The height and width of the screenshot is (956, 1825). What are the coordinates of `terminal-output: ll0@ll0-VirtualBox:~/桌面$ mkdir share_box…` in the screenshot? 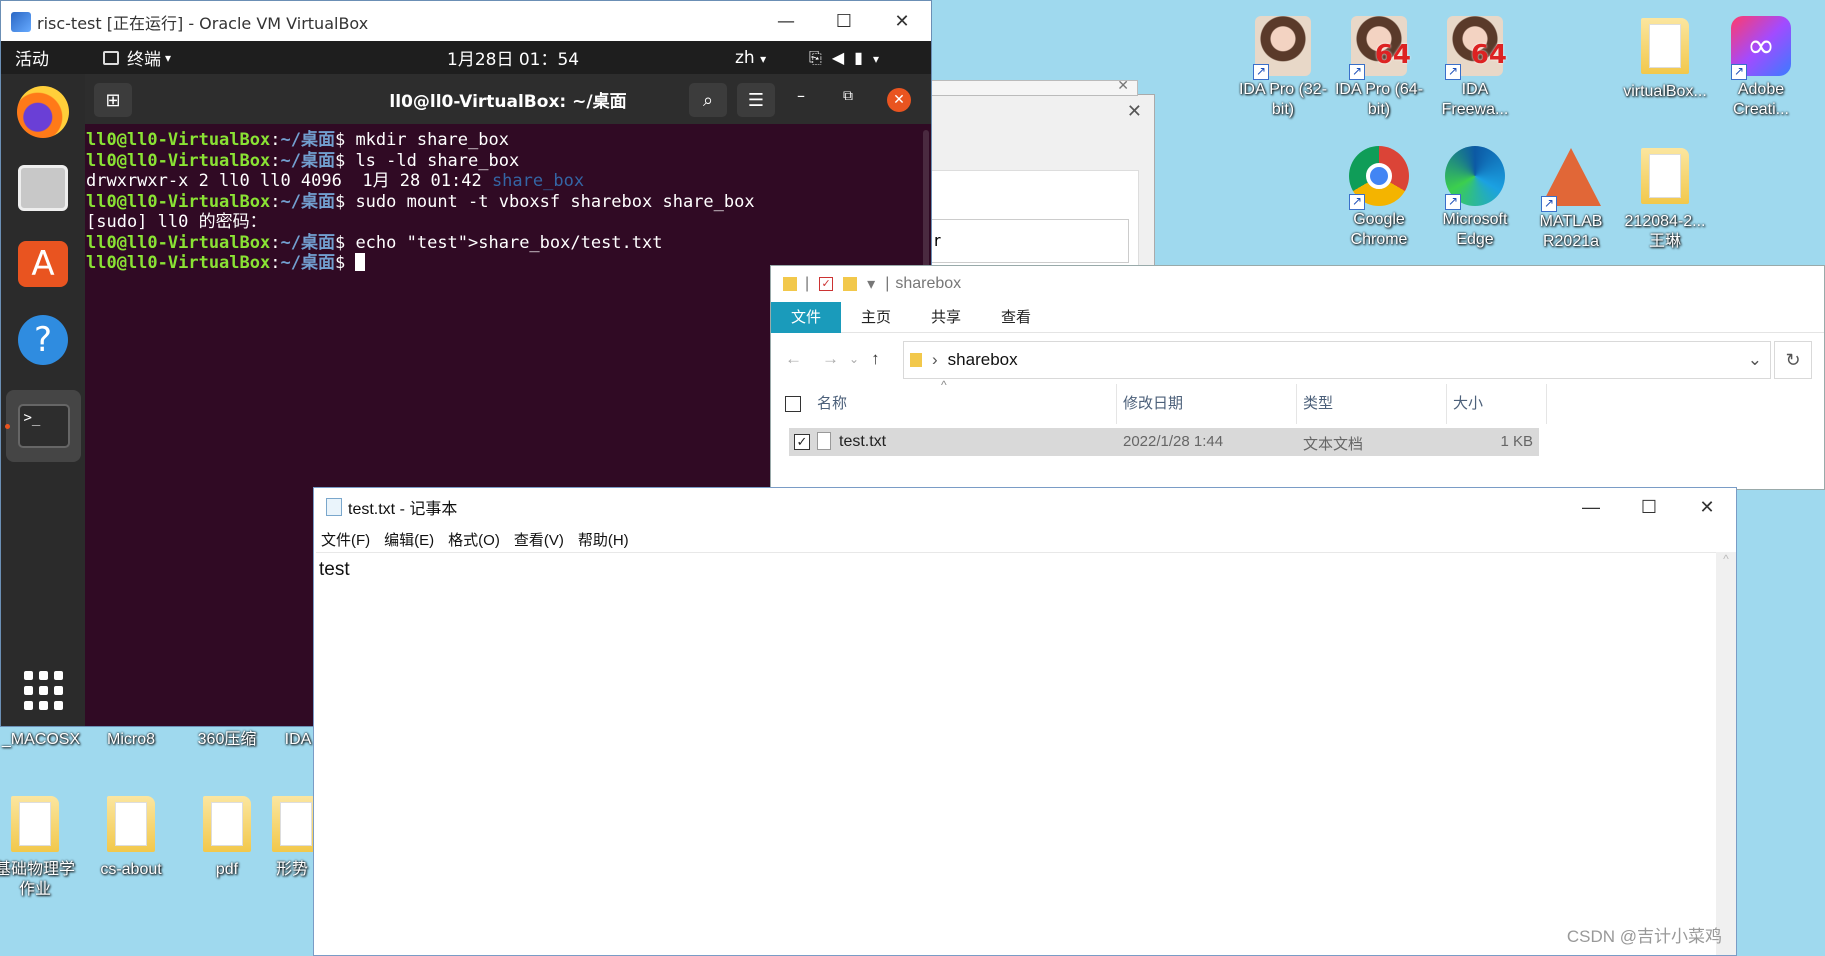 It's located at (508, 199).